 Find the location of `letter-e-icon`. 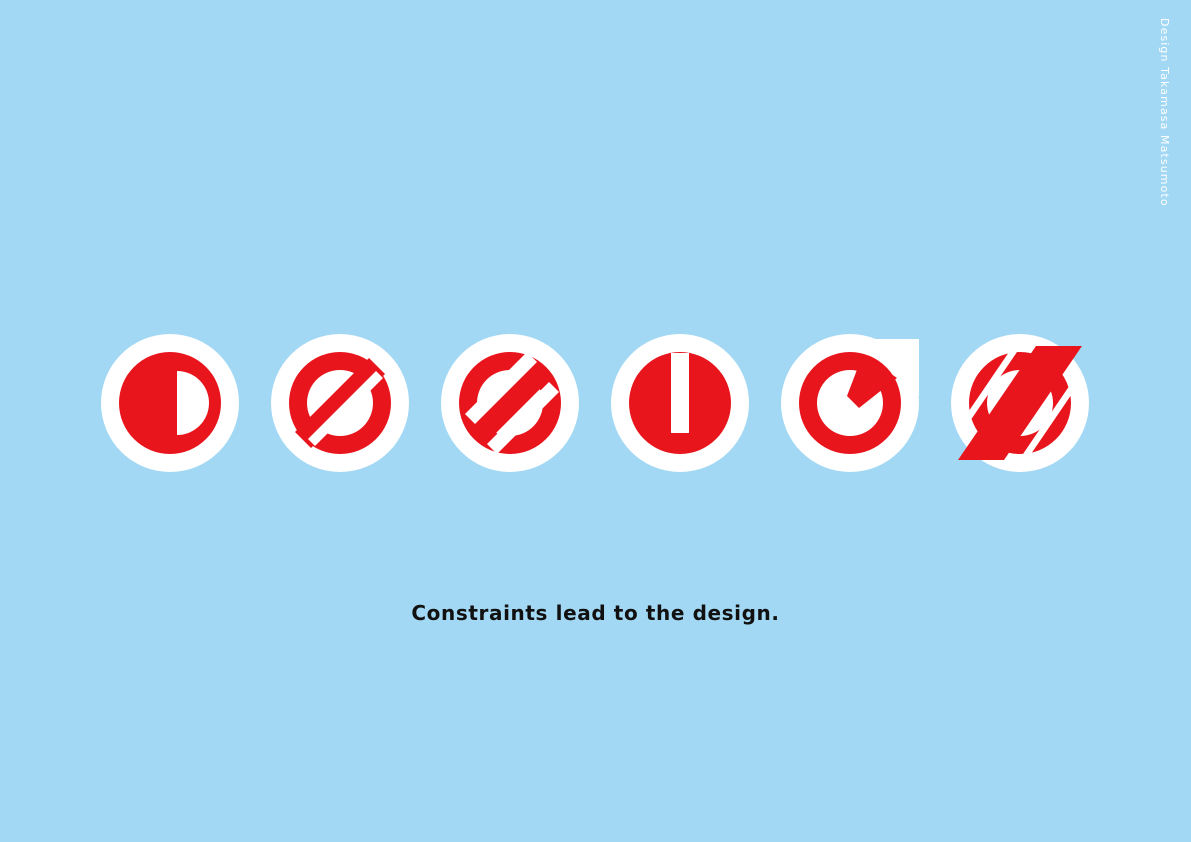

letter-e-icon is located at coordinates (340, 403).